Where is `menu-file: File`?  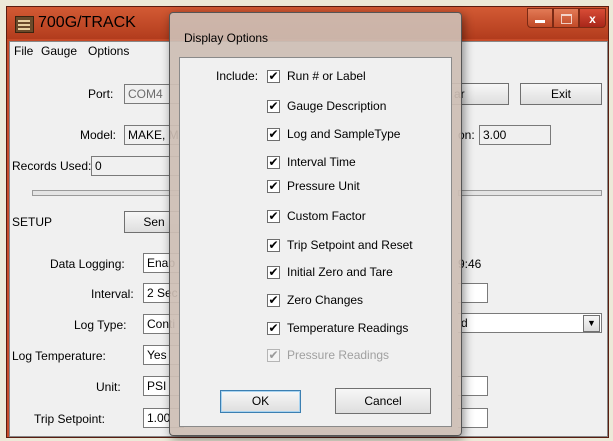 menu-file: File is located at coordinates (23, 51).